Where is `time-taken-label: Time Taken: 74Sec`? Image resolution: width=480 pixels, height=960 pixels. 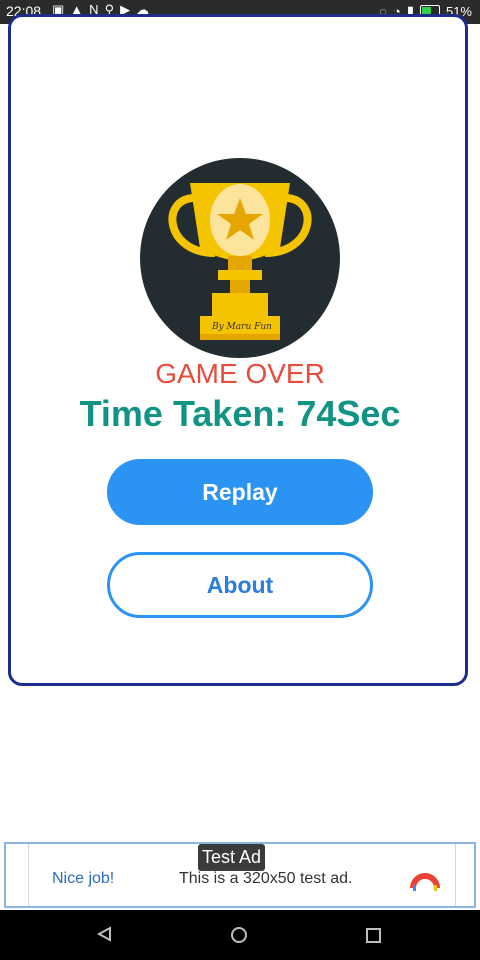
time-taken-label: Time Taken: 74Sec is located at coordinates (240, 413).